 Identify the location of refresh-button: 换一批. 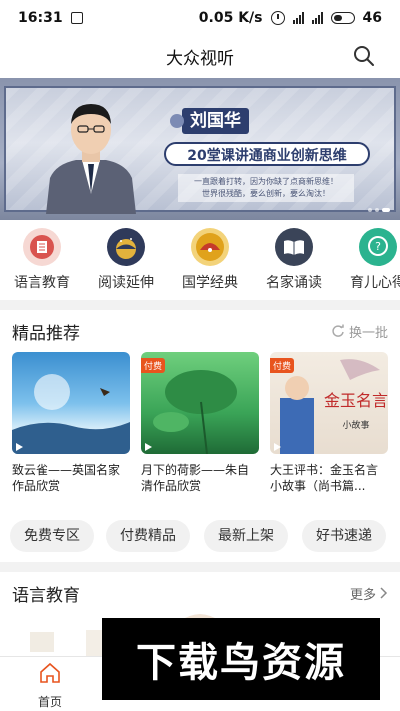
(359, 331).